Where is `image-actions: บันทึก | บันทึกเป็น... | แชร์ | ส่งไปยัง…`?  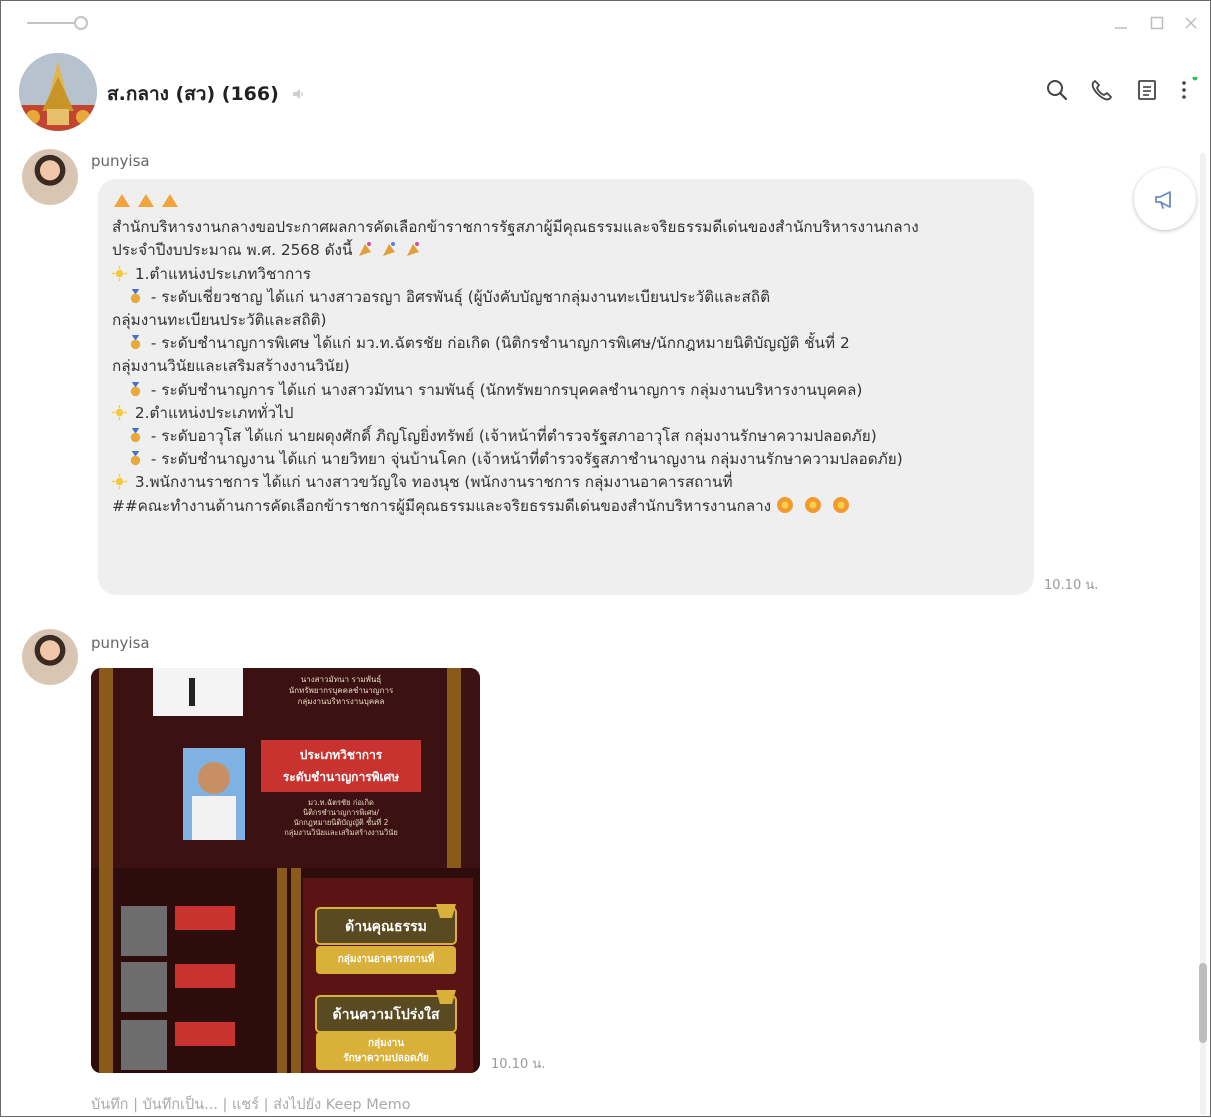
image-actions: บันทึก | บันทึกเป็น... | แชร์ | ส่งไปยัง… is located at coordinates (251, 1104).